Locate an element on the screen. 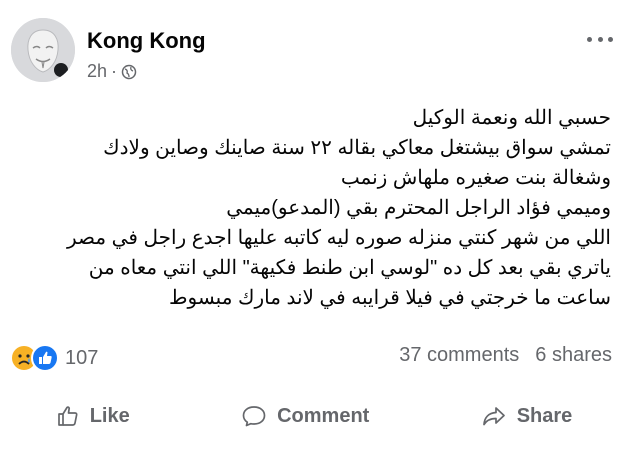  share-arrow-icon is located at coordinates (493, 416).